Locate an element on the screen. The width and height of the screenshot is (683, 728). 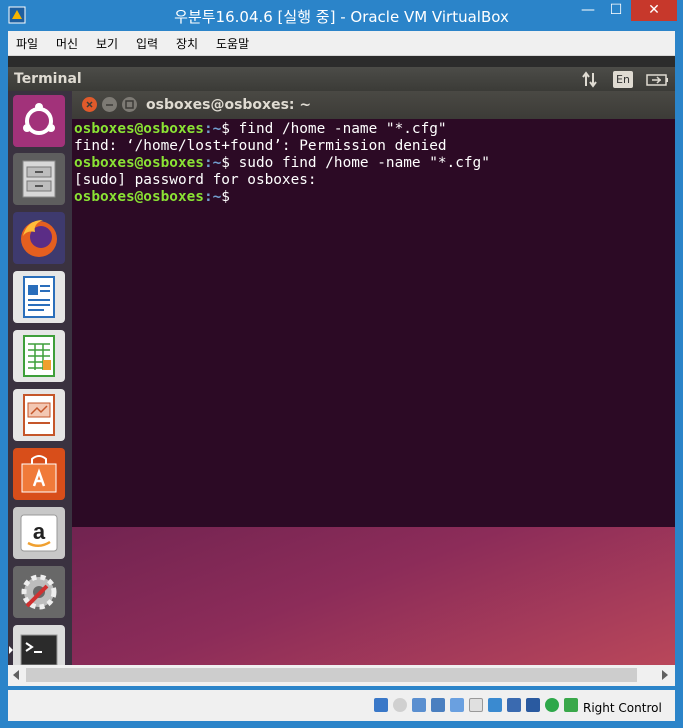
ubuntu-logo-icon is located at coordinates (39, 119).